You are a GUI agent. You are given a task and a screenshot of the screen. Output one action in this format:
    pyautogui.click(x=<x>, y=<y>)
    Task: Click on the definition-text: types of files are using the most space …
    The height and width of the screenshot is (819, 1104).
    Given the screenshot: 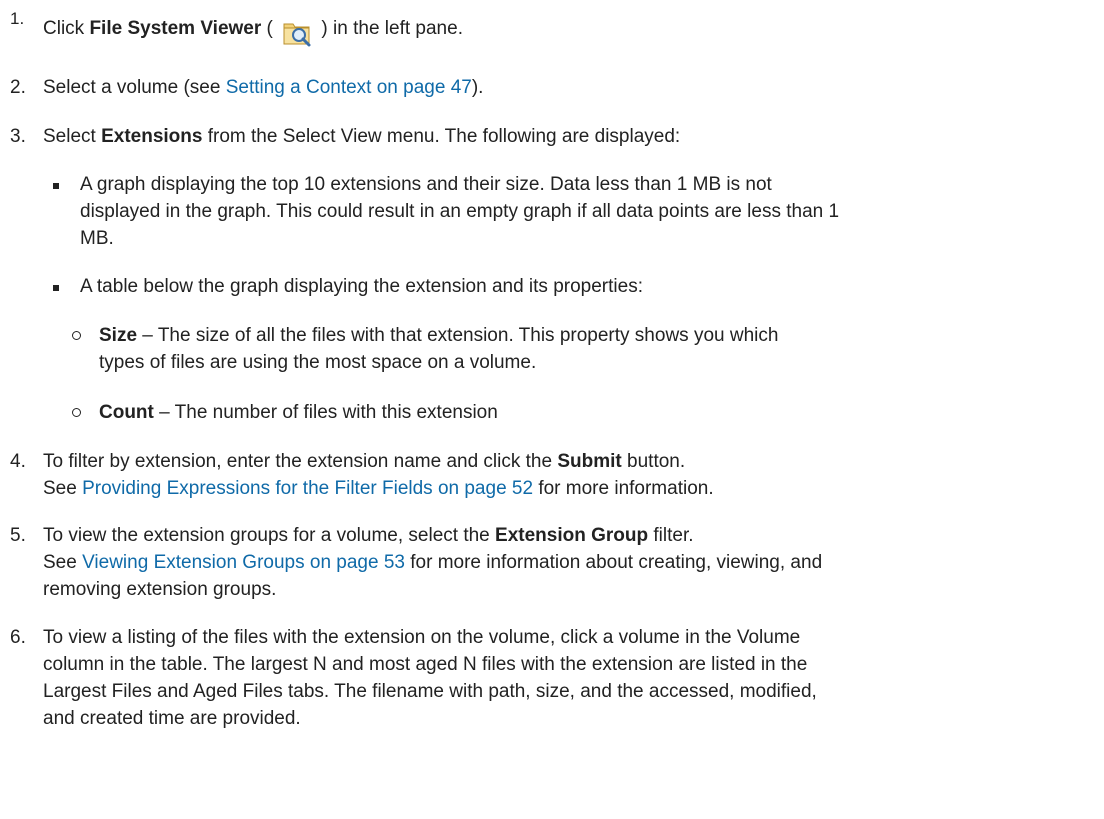 What is the action you would take?
    pyautogui.click(x=318, y=362)
    